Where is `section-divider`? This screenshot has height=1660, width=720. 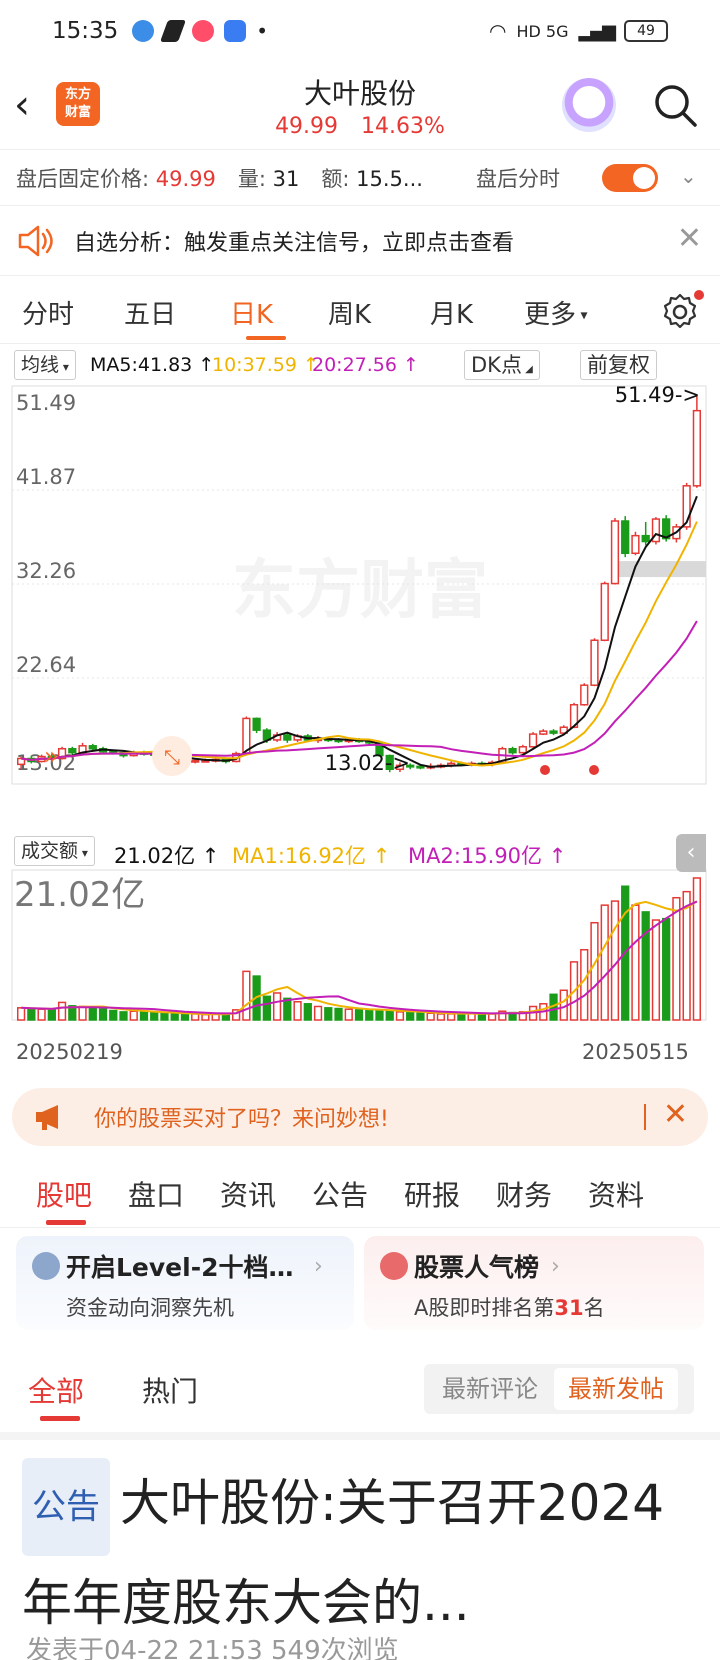
section-divider is located at coordinates (360, 1436).